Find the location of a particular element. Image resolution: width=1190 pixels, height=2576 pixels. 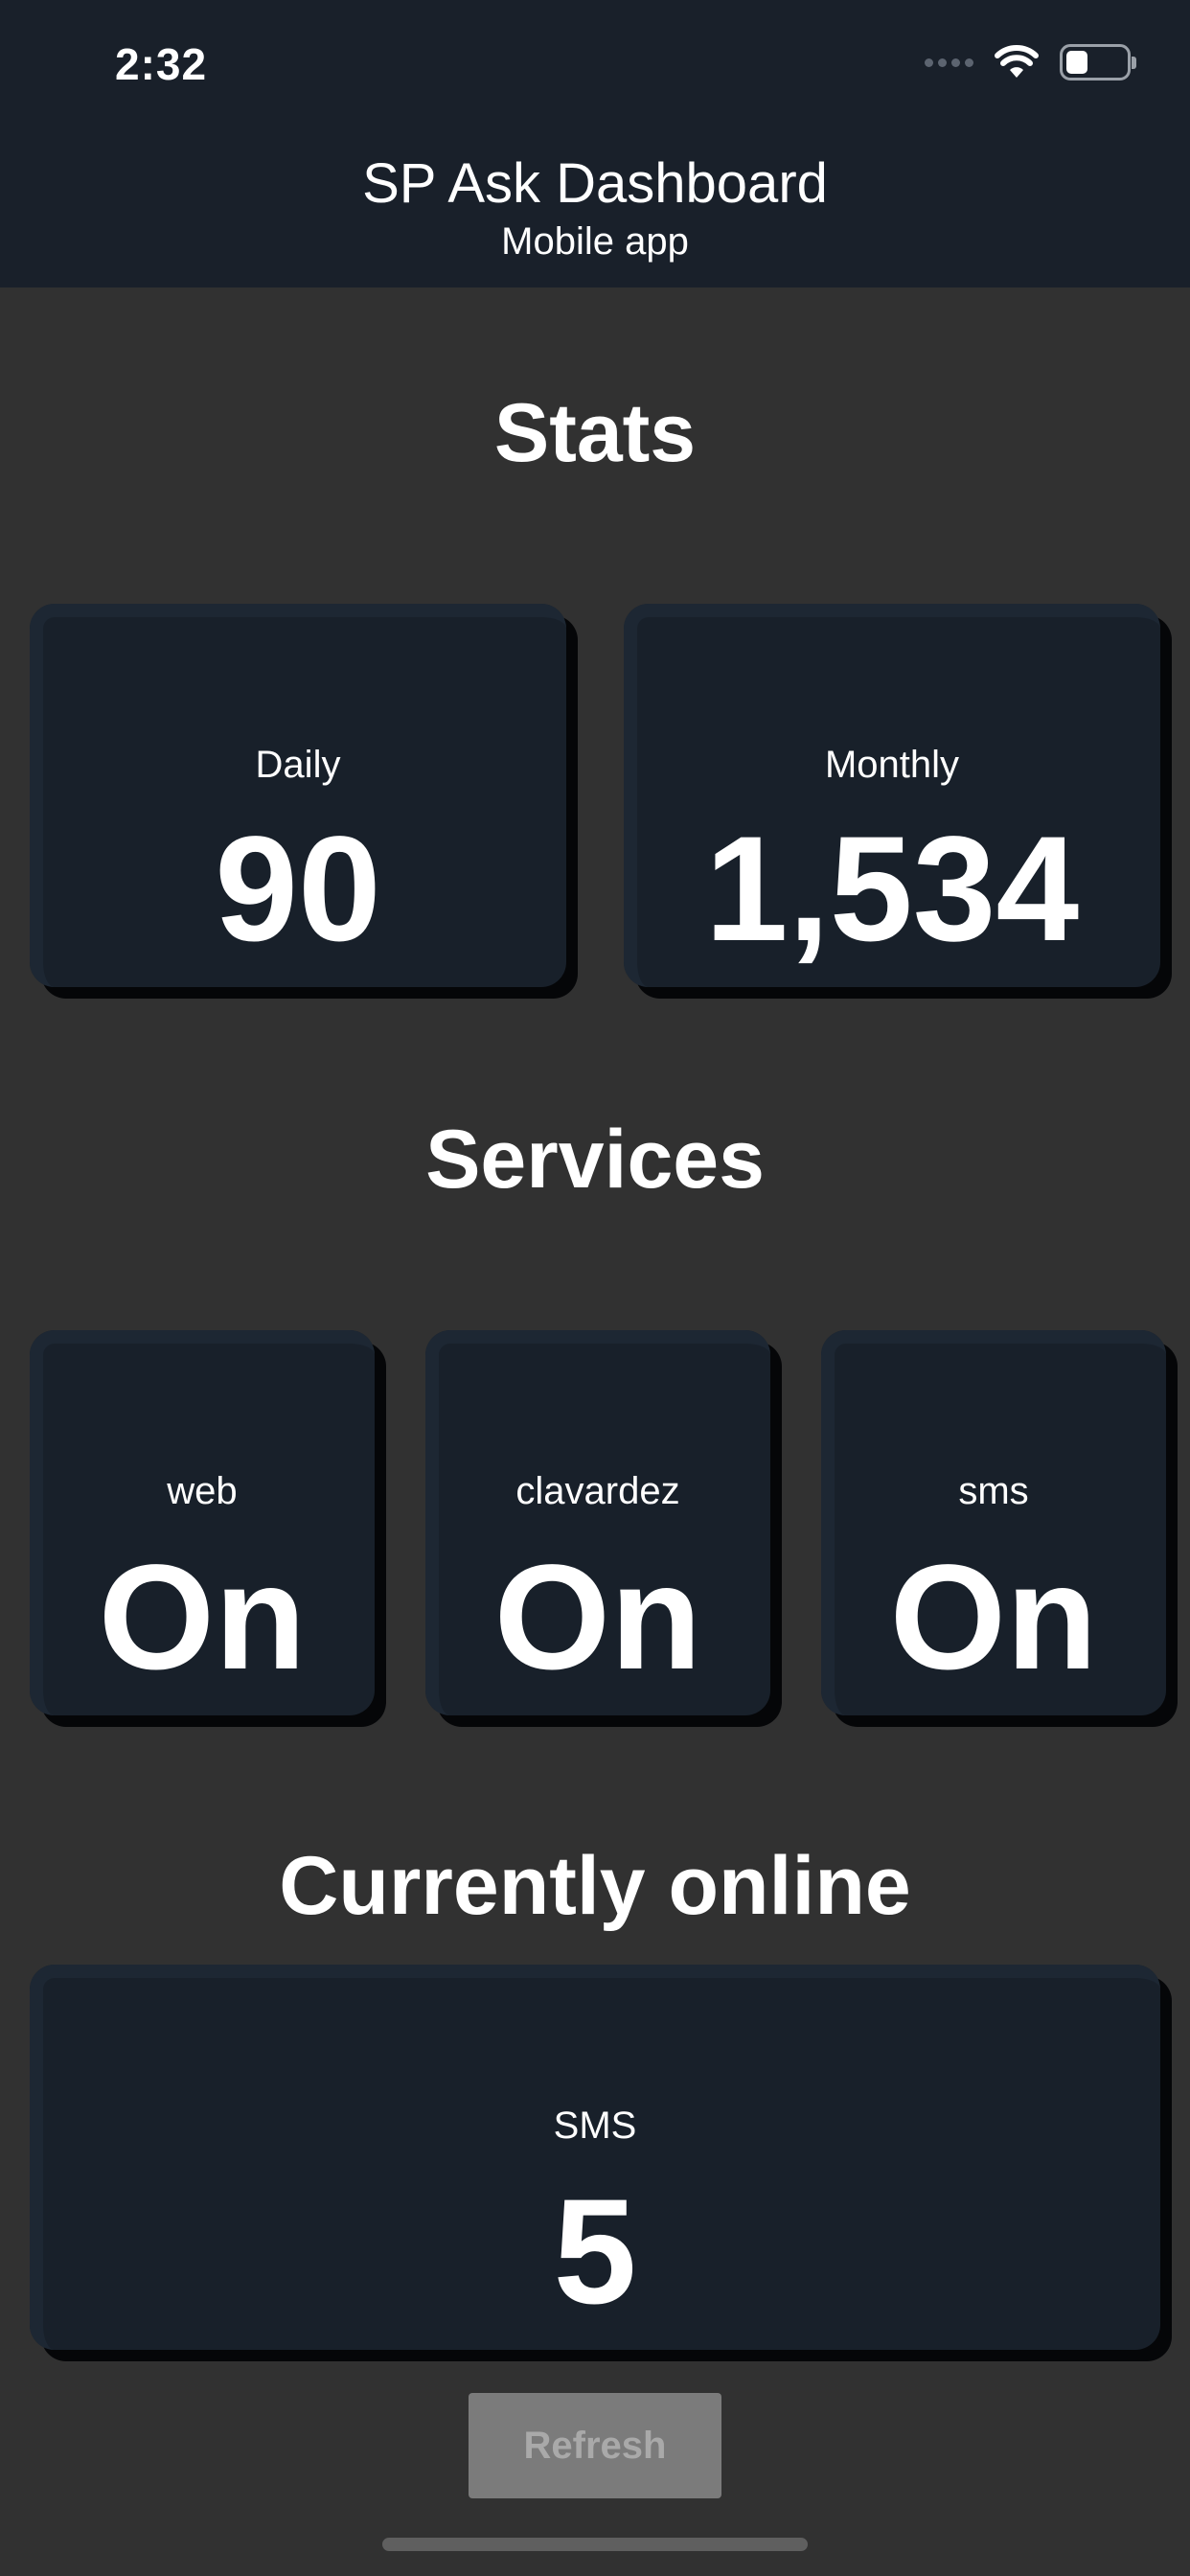

monthly-stat-card: Monthly 1,534 is located at coordinates (892, 795).